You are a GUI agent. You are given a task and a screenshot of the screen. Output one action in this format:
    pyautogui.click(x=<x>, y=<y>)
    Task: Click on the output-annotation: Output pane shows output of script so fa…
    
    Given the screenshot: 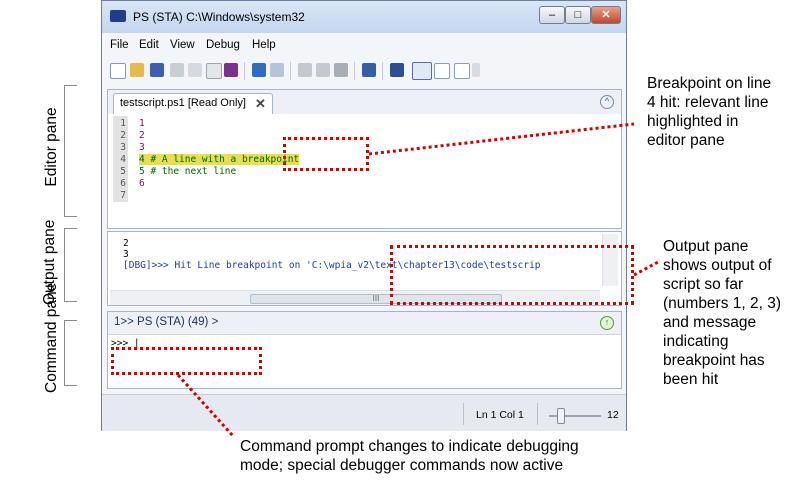 What is the action you would take?
    pyautogui.click(x=722, y=313)
    